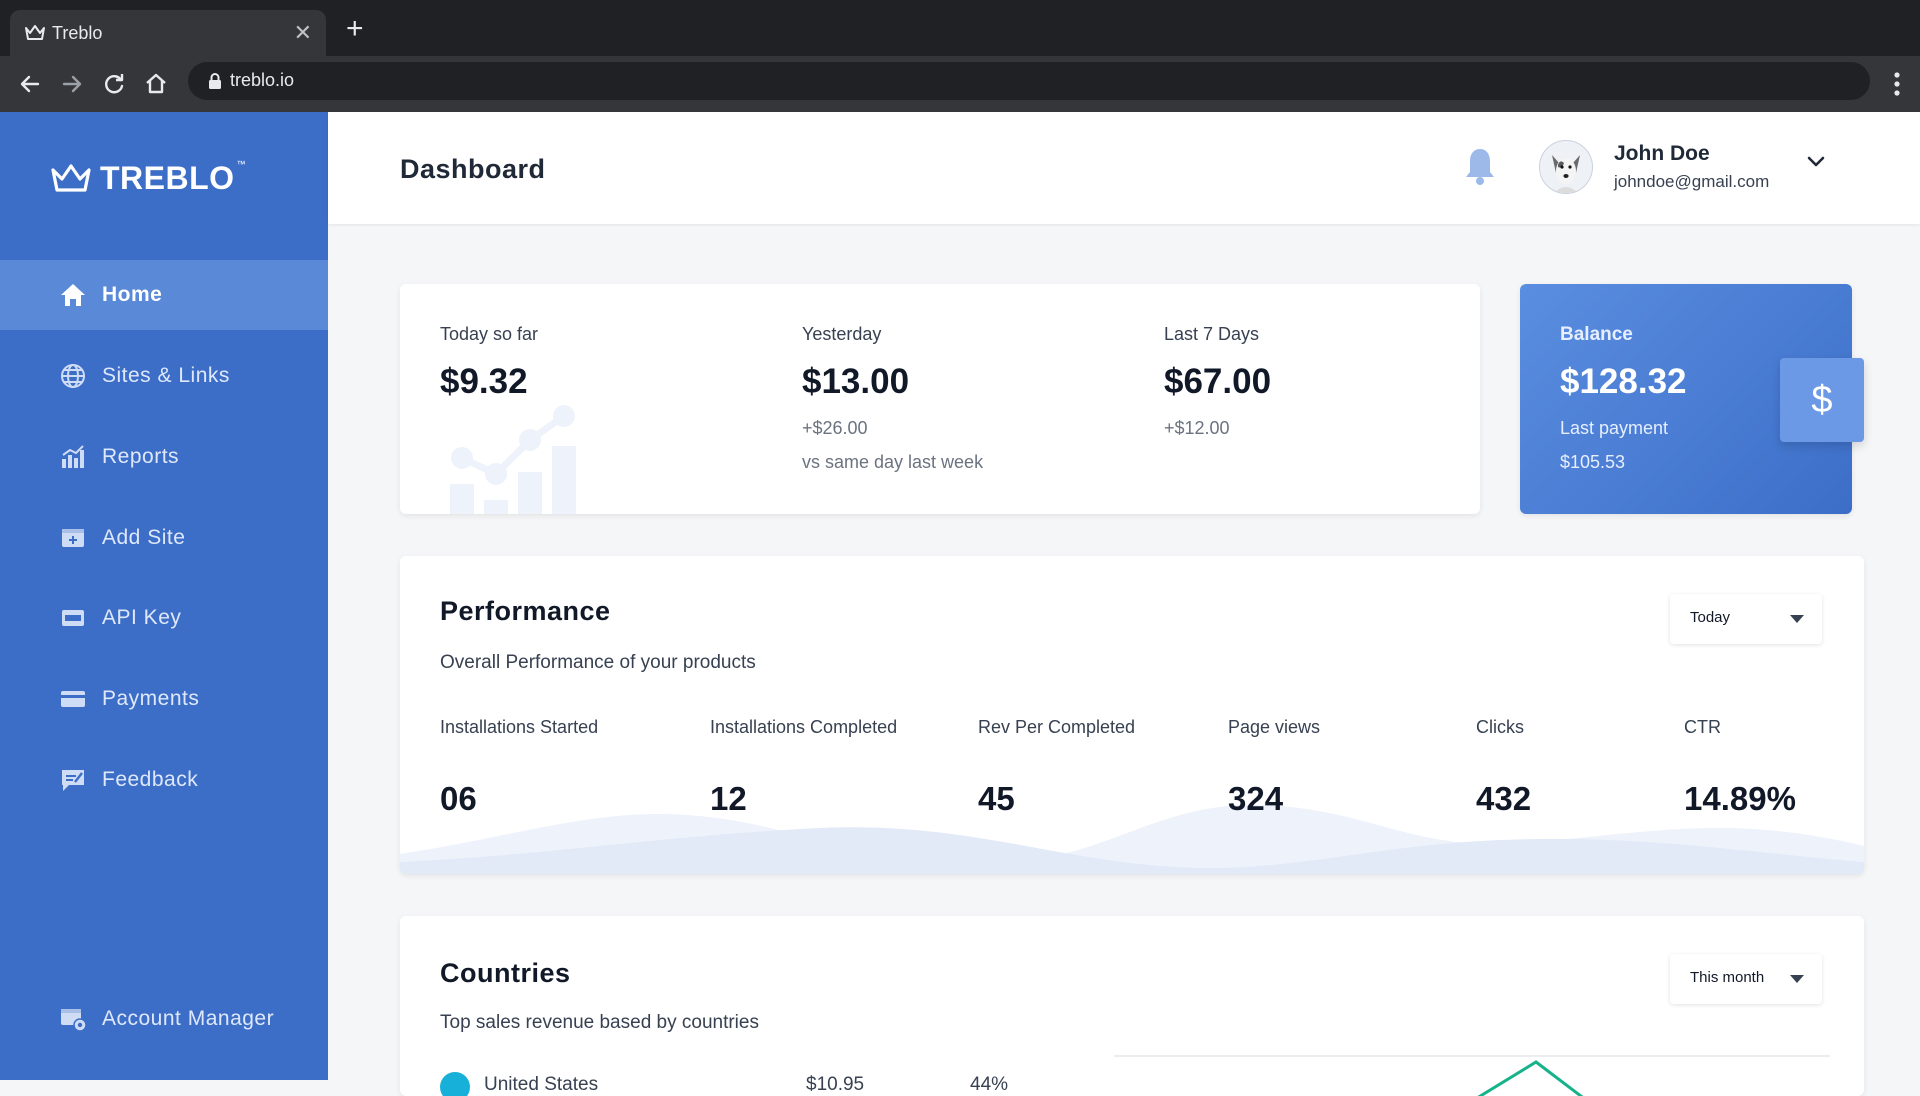 Image resolution: width=1920 pixels, height=1096 pixels. I want to click on balance-label: Balance, so click(1596, 334).